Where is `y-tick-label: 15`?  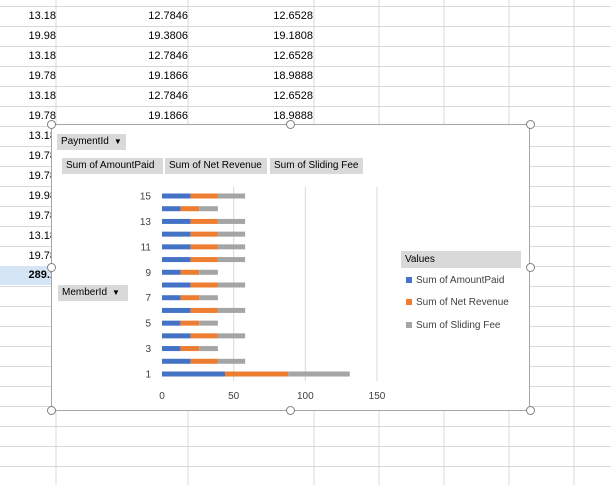 y-tick-label: 15 is located at coordinates (146, 197).